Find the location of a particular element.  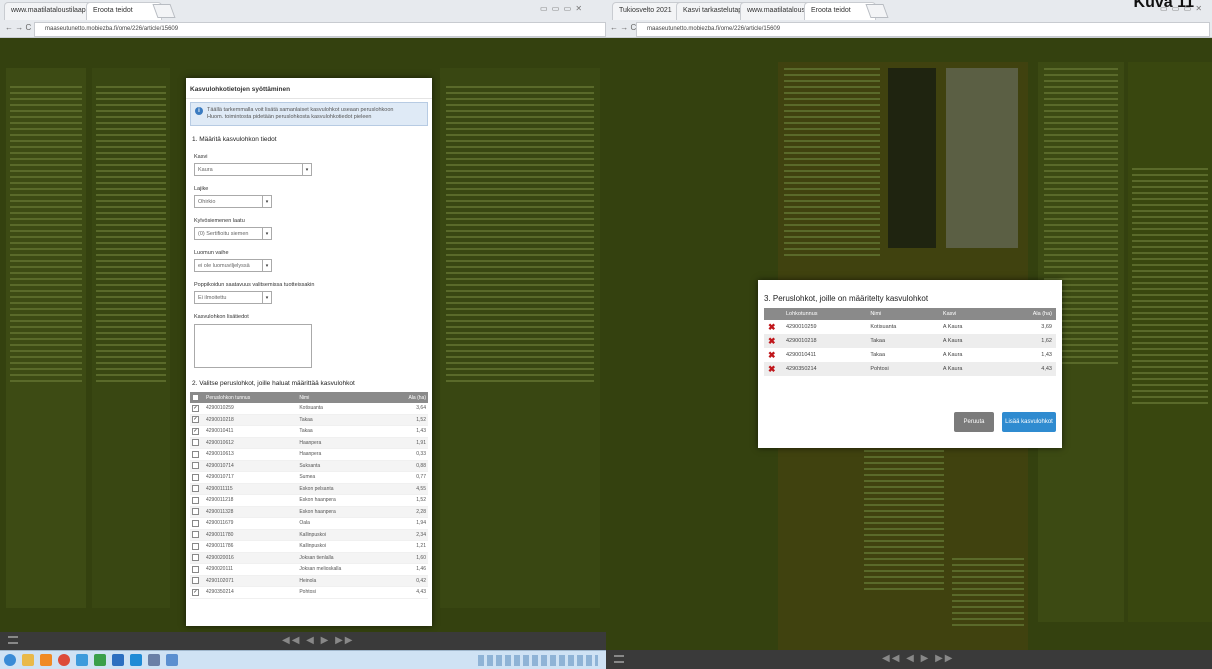

modal-title: Kasvulohkotietojen syöttäminen is located at coordinates (240, 89).